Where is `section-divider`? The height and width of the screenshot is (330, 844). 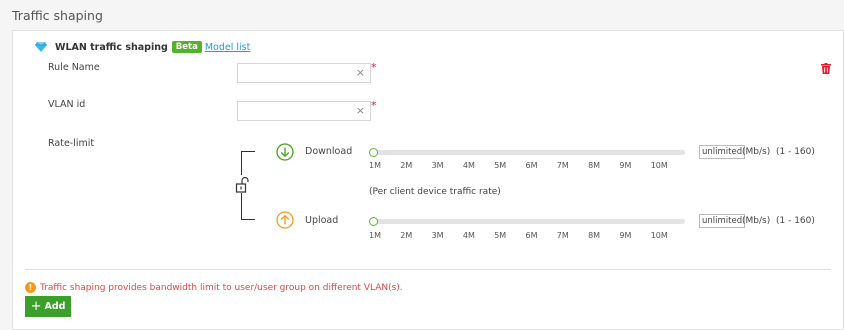
section-divider is located at coordinates (428, 269).